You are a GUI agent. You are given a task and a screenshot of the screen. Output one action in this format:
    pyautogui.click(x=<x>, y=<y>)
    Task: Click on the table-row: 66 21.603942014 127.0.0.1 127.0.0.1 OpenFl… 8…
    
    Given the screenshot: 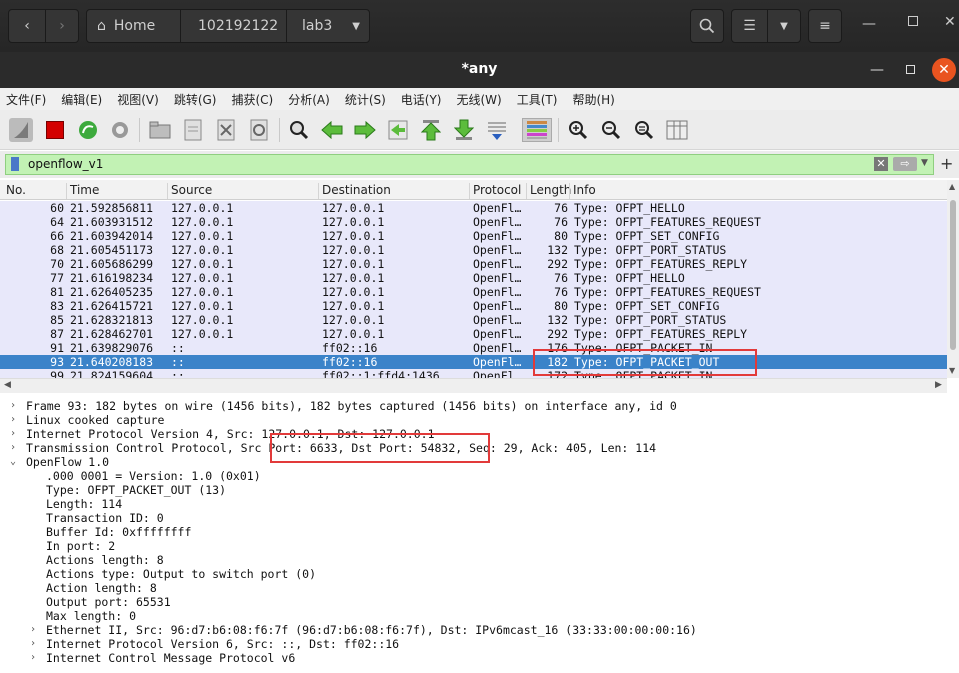 What is the action you would take?
    pyautogui.click(x=473, y=236)
    